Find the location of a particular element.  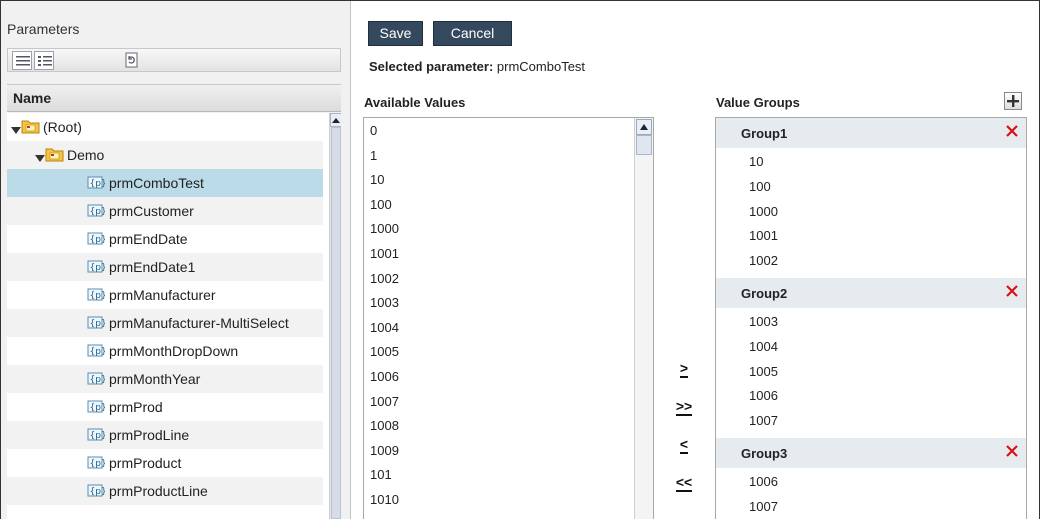

tree-node: {p} prmProductLine is located at coordinates (165, 491).